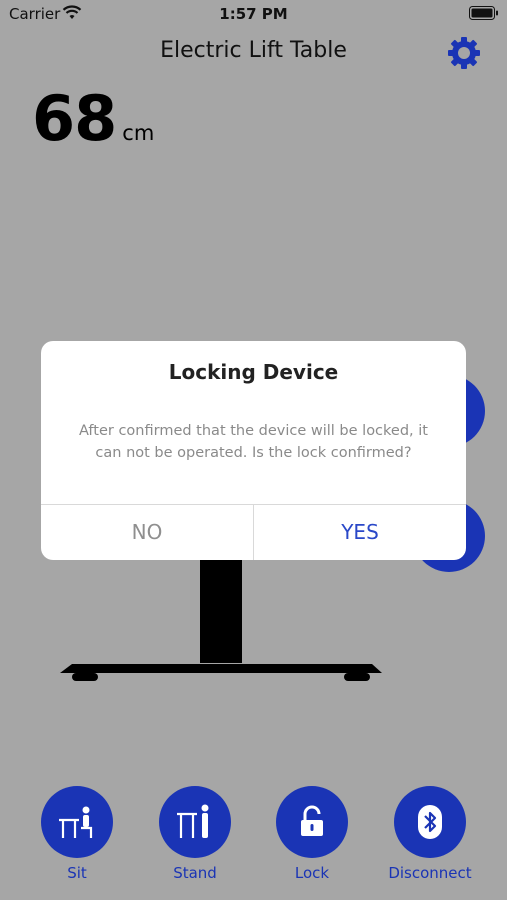 Image resolution: width=507 pixels, height=900 pixels. I want to click on tab-bar: Sit Stand Lock Disconnect, so click(253, 836).